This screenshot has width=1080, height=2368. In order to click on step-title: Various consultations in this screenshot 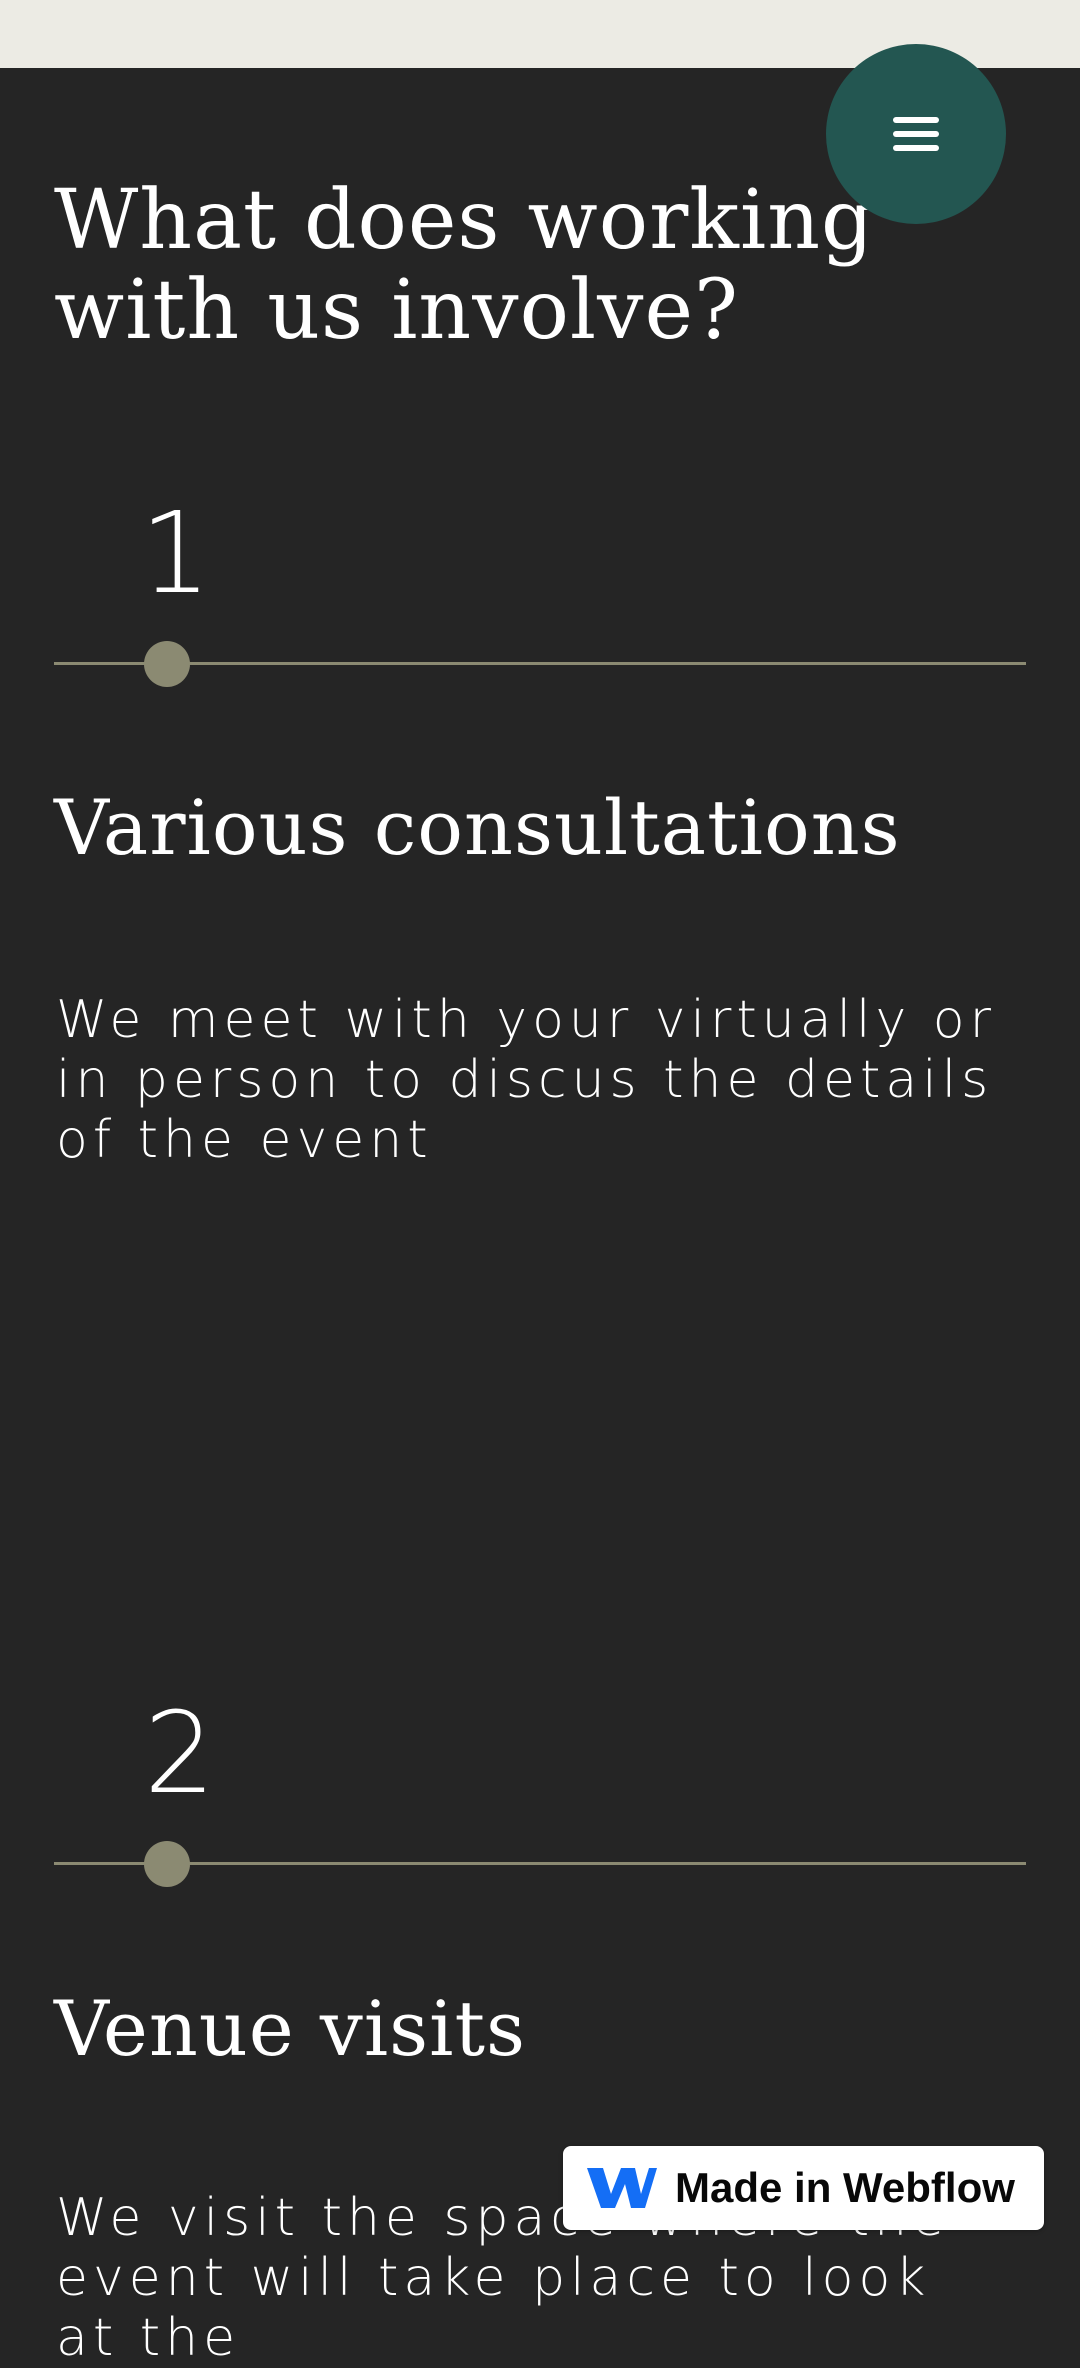, I will do `click(477, 827)`.